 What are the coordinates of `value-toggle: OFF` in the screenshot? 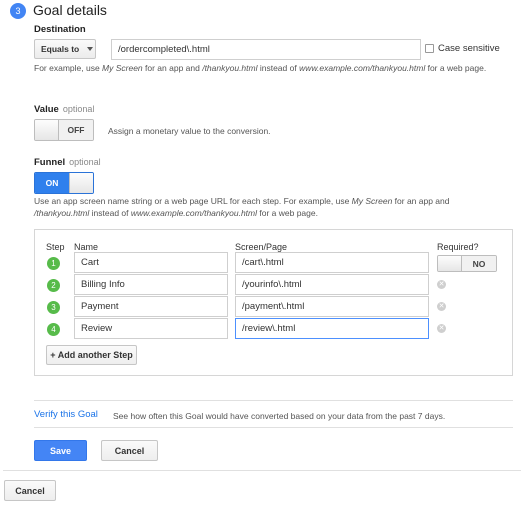 It's located at (64, 130).